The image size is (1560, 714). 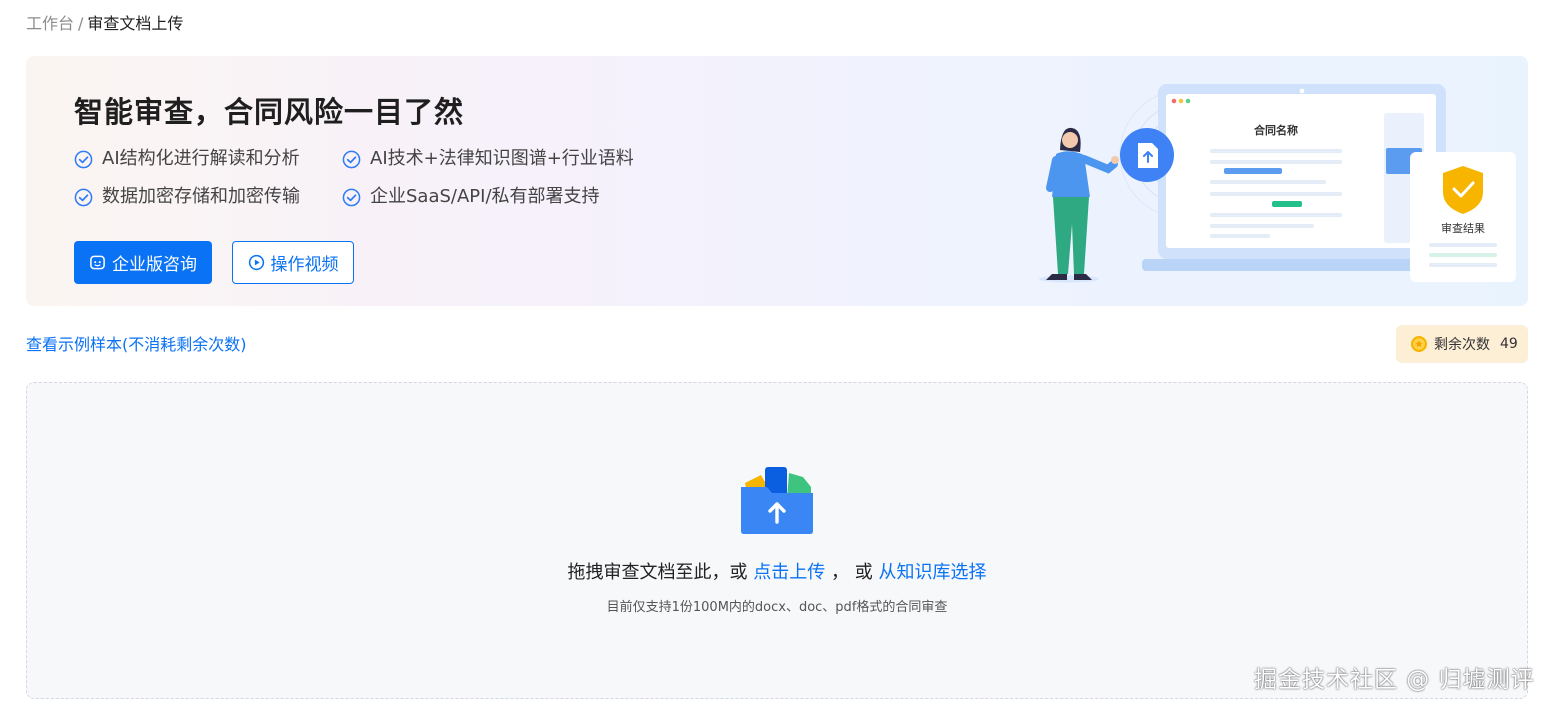 What do you see at coordinates (135, 23) in the screenshot?
I see `breadcrumb-current: 审查文档上传` at bounding box center [135, 23].